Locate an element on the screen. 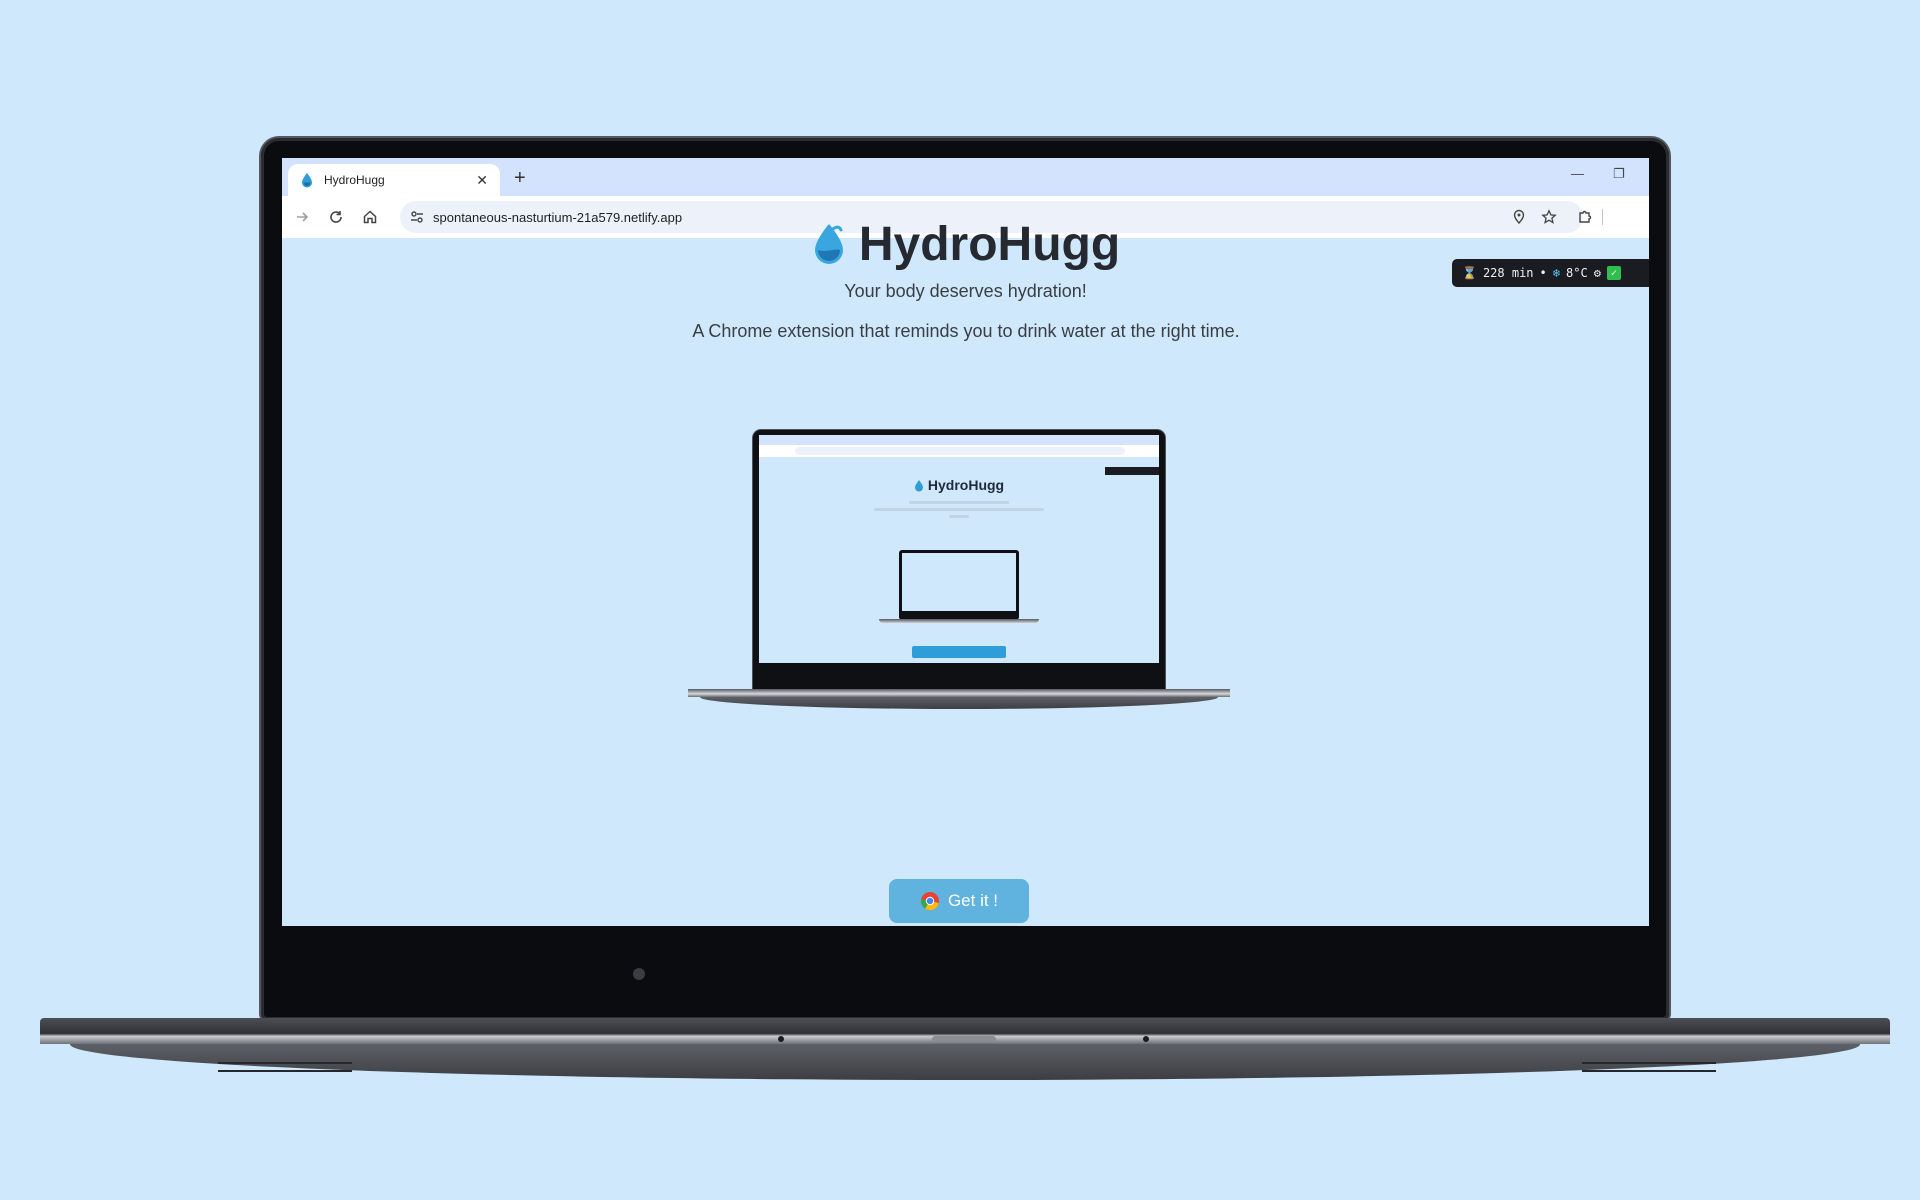  new-tab-button: + is located at coordinates (520, 178).